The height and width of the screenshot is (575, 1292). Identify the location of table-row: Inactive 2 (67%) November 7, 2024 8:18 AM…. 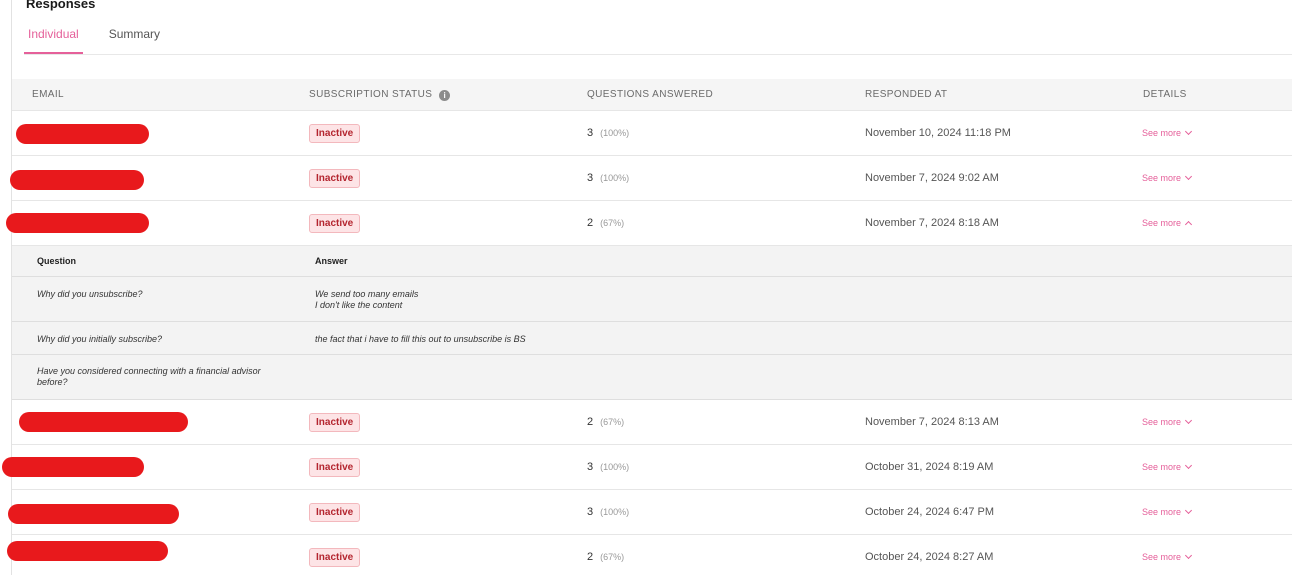
(649, 223).